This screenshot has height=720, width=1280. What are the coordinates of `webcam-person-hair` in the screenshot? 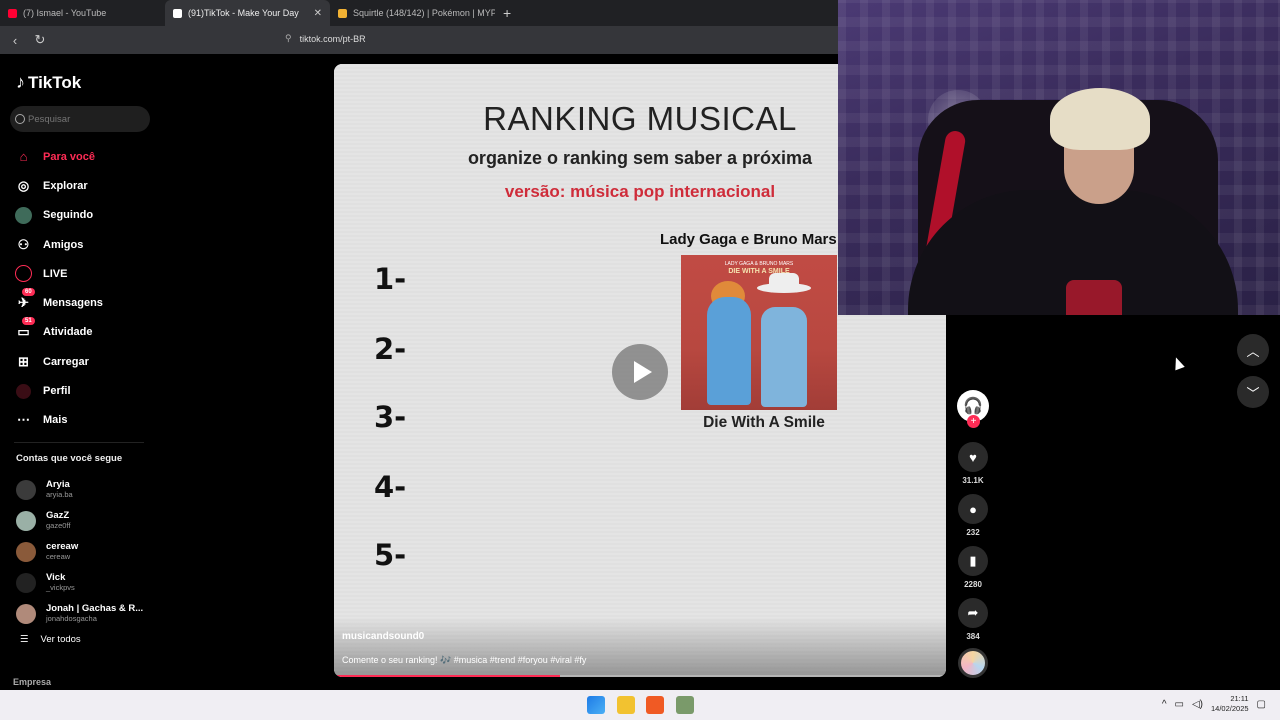 It's located at (1100, 119).